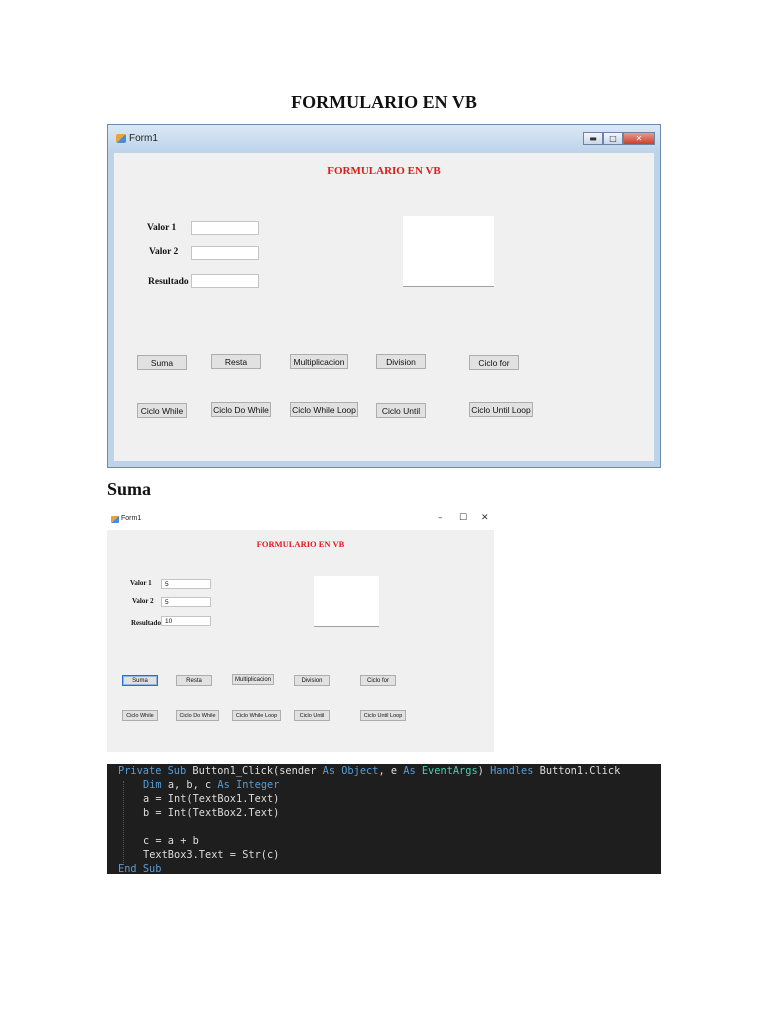 The height and width of the screenshot is (1024, 768). I want to click on title-bar: Form1 – ☐ ✕, so click(300, 520).